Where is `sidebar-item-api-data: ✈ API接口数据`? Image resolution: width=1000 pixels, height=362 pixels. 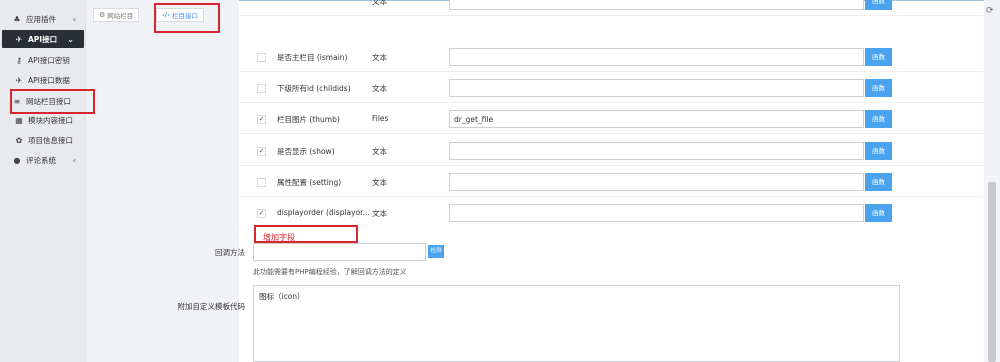 sidebar-item-api-data: ✈ API接口数据 is located at coordinates (43, 80).